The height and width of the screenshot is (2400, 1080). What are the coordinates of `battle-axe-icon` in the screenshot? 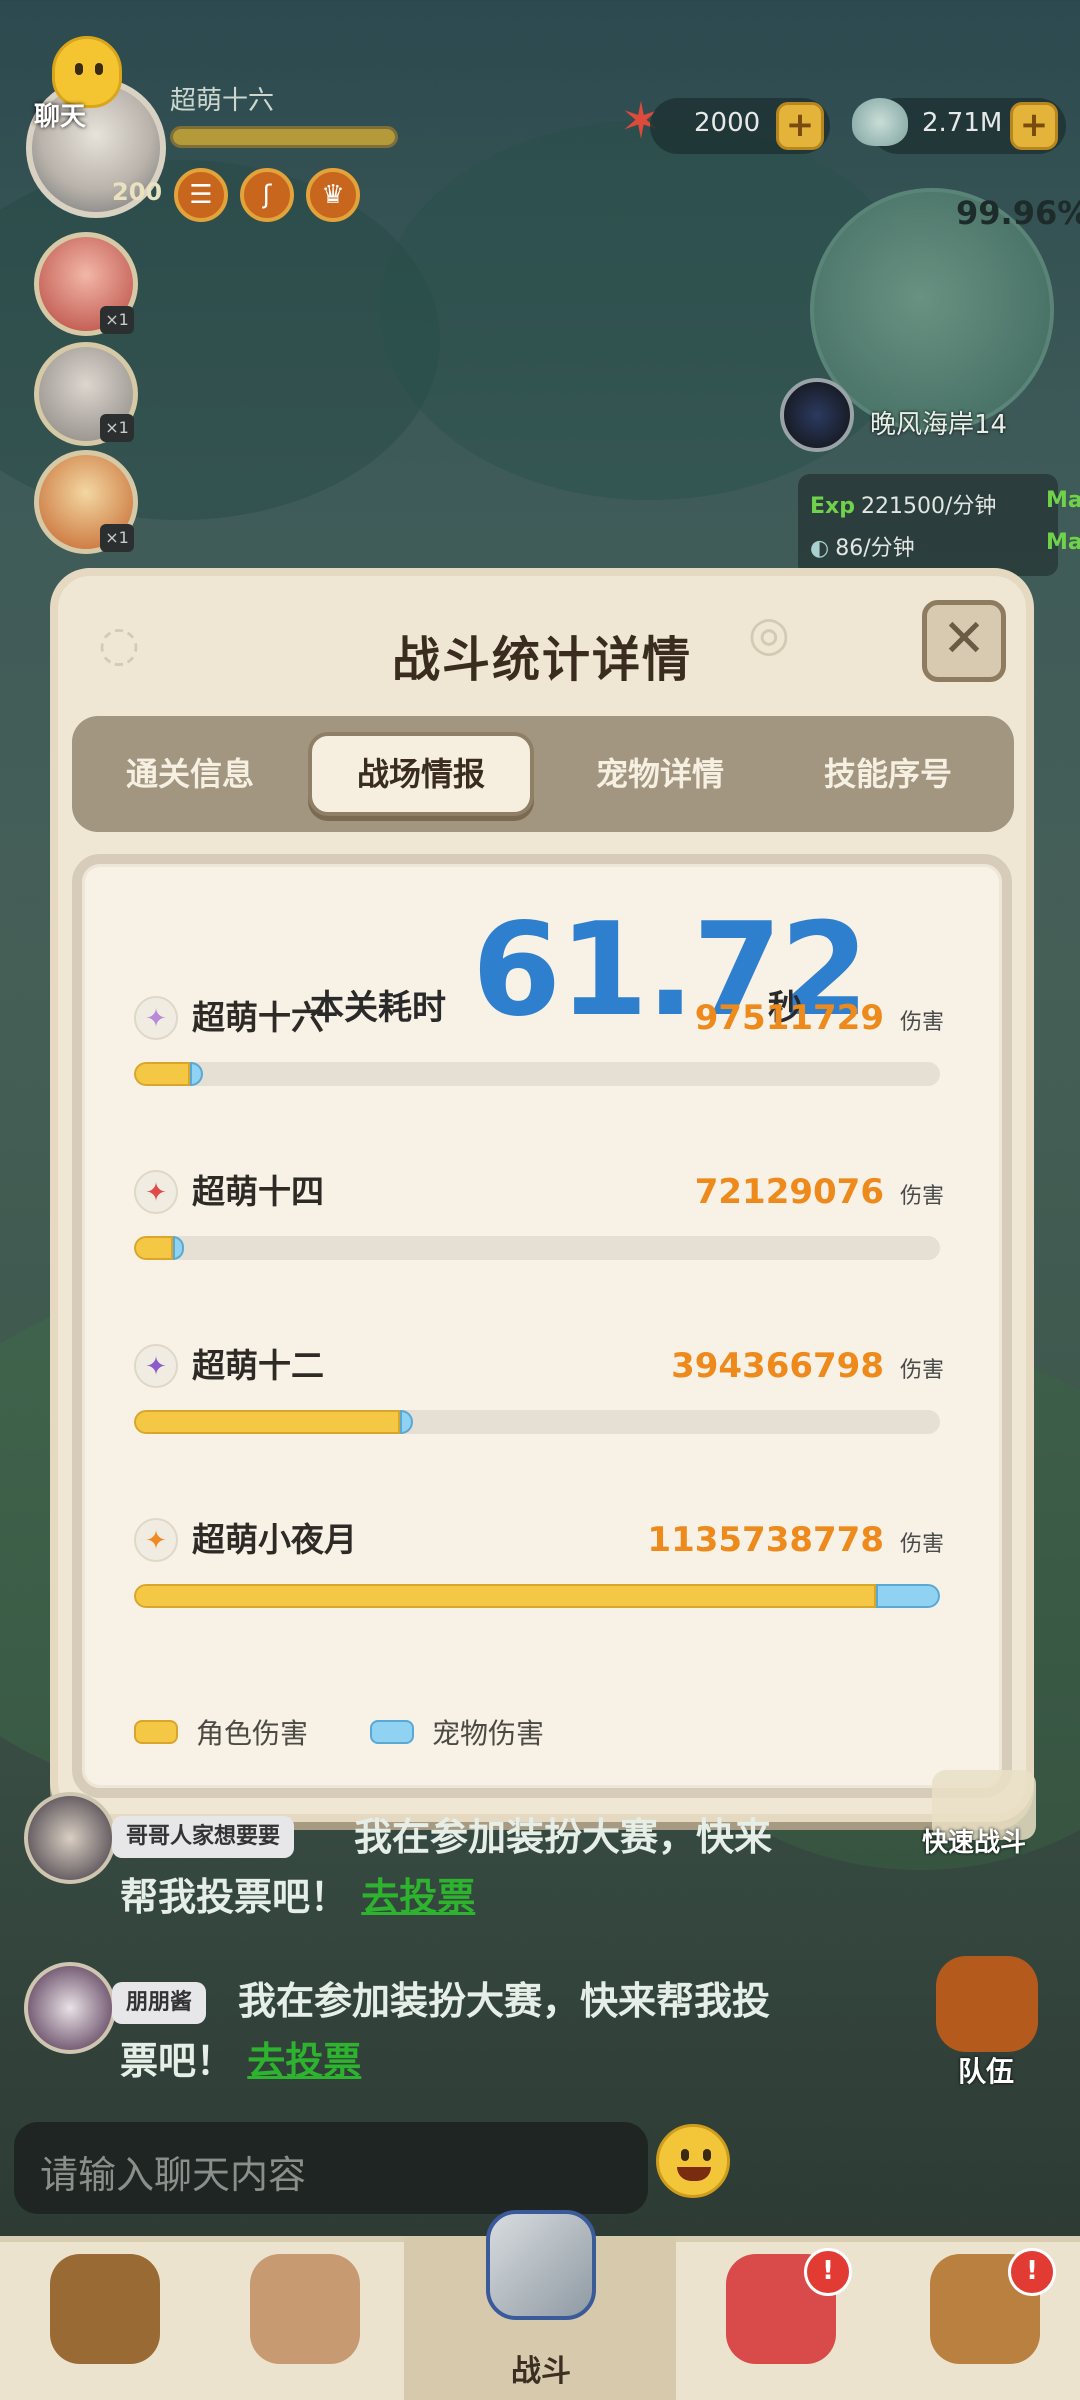 It's located at (541, 2265).